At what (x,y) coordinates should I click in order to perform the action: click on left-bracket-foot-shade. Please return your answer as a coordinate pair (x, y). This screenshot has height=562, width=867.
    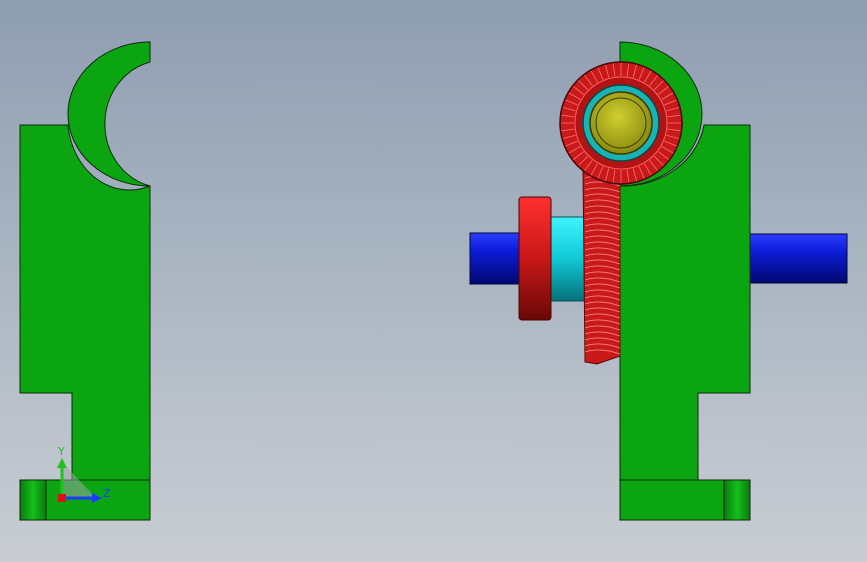
    Looking at the image, I should click on (33, 500).